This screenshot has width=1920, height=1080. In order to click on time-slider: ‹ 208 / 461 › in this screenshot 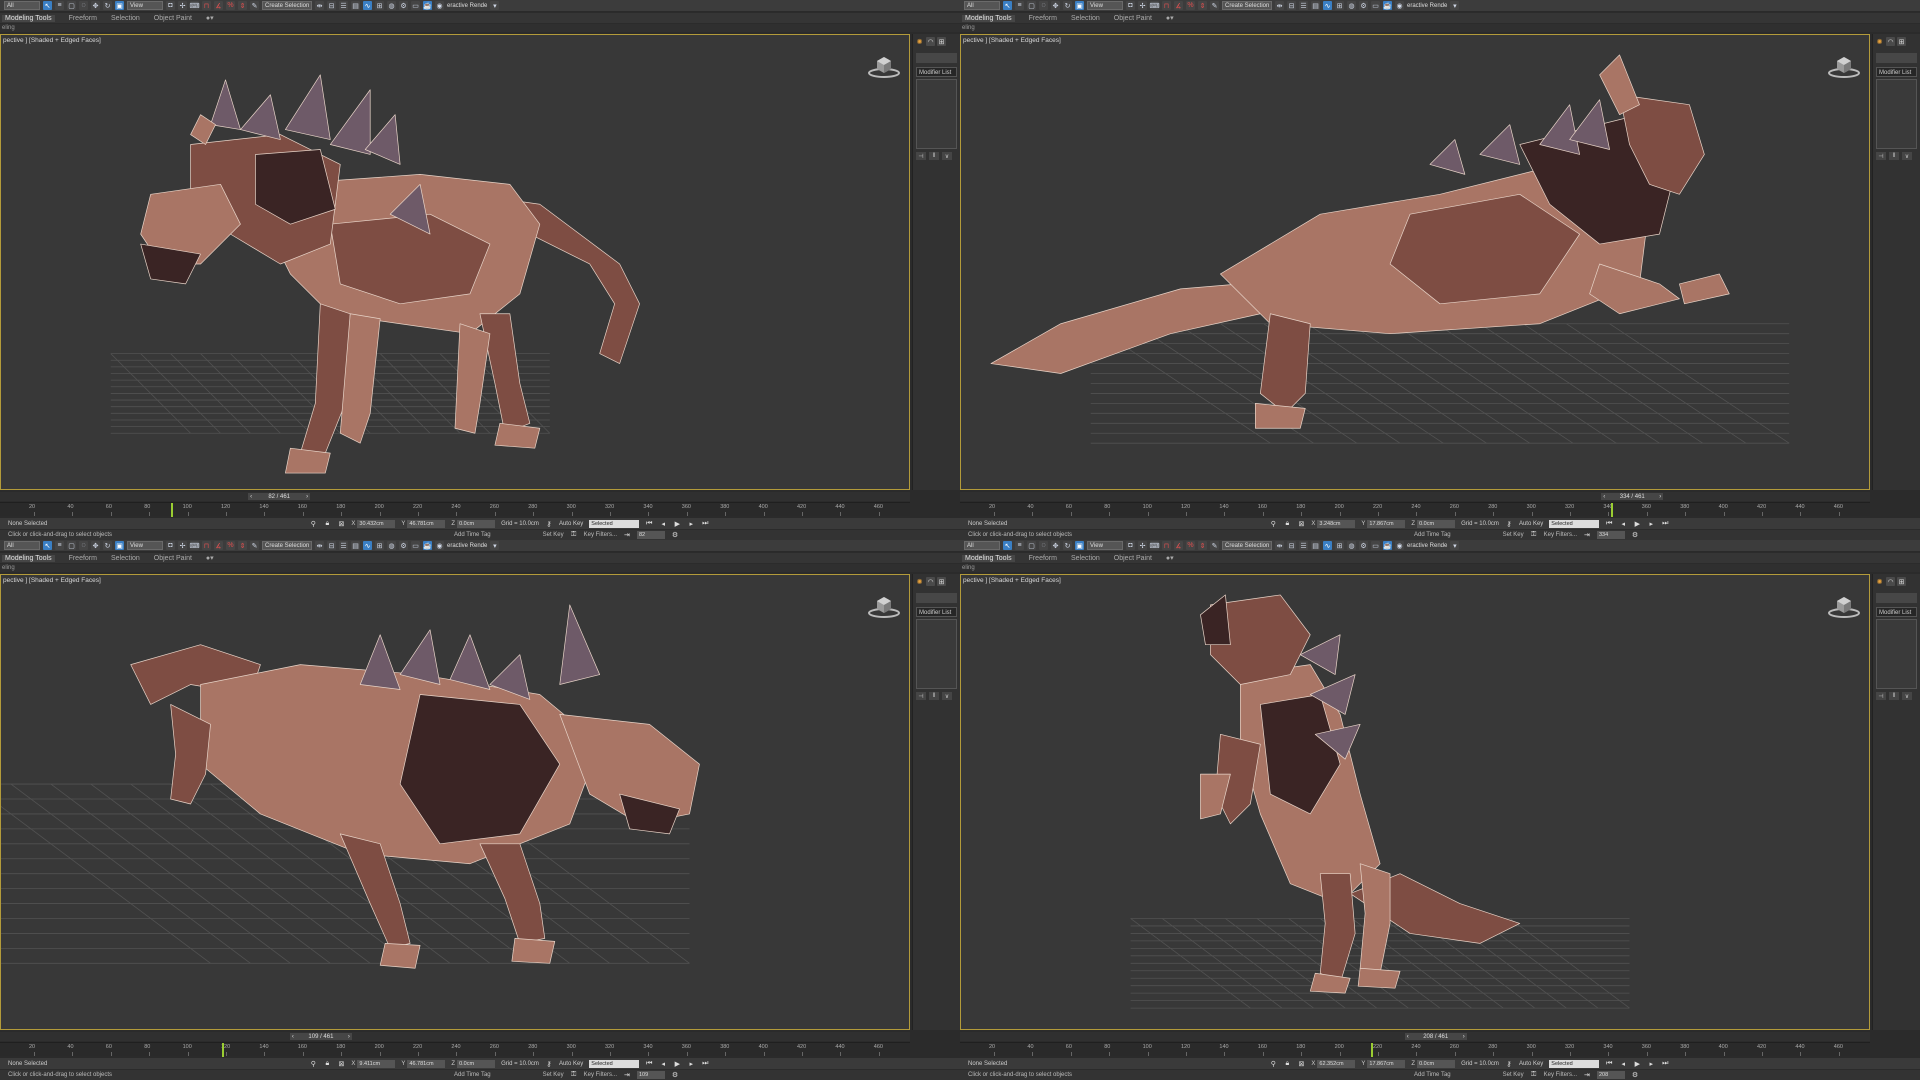, I will do `click(1415, 1036)`.